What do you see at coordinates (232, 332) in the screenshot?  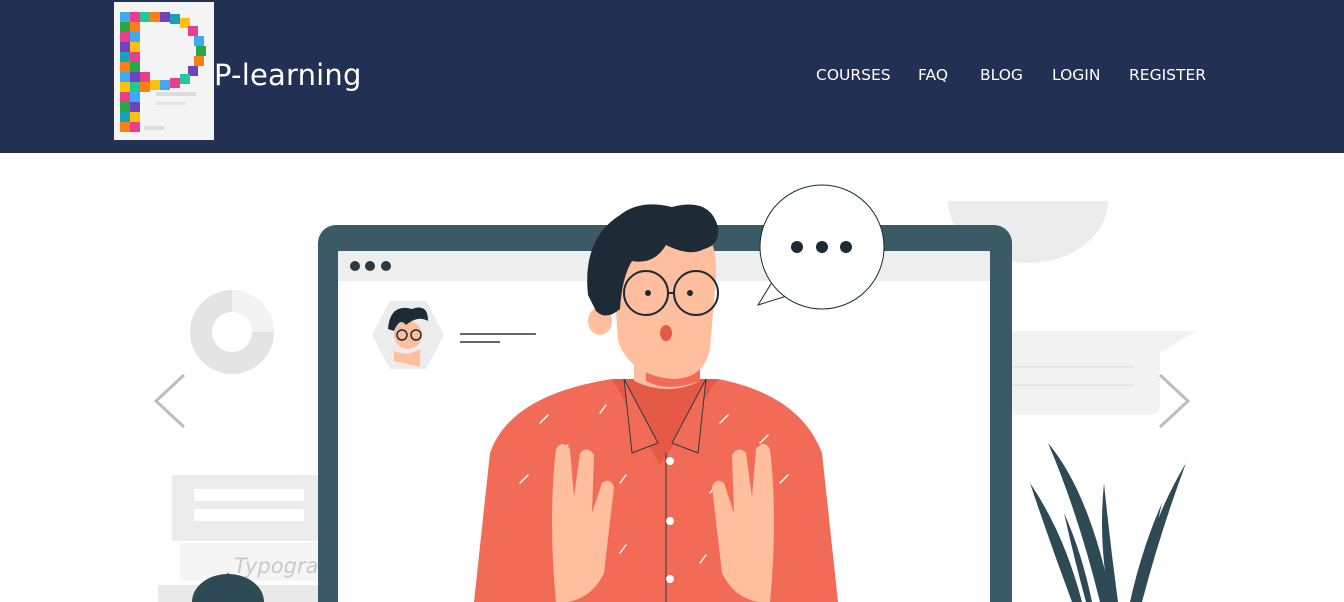 I see `donut-chart-decoration` at bounding box center [232, 332].